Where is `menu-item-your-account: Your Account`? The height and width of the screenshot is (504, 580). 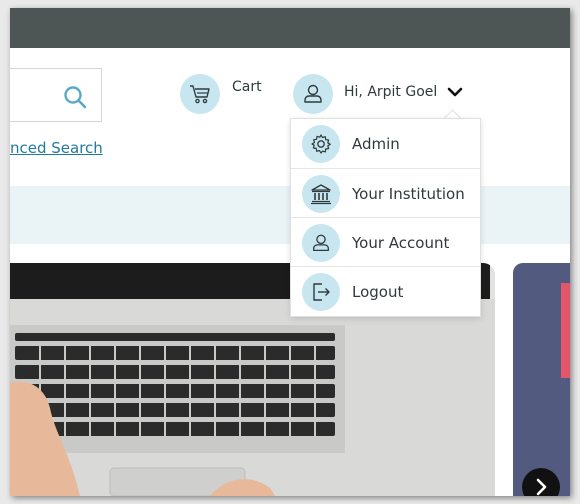
menu-item-your-account: Your Account is located at coordinates (385, 242).